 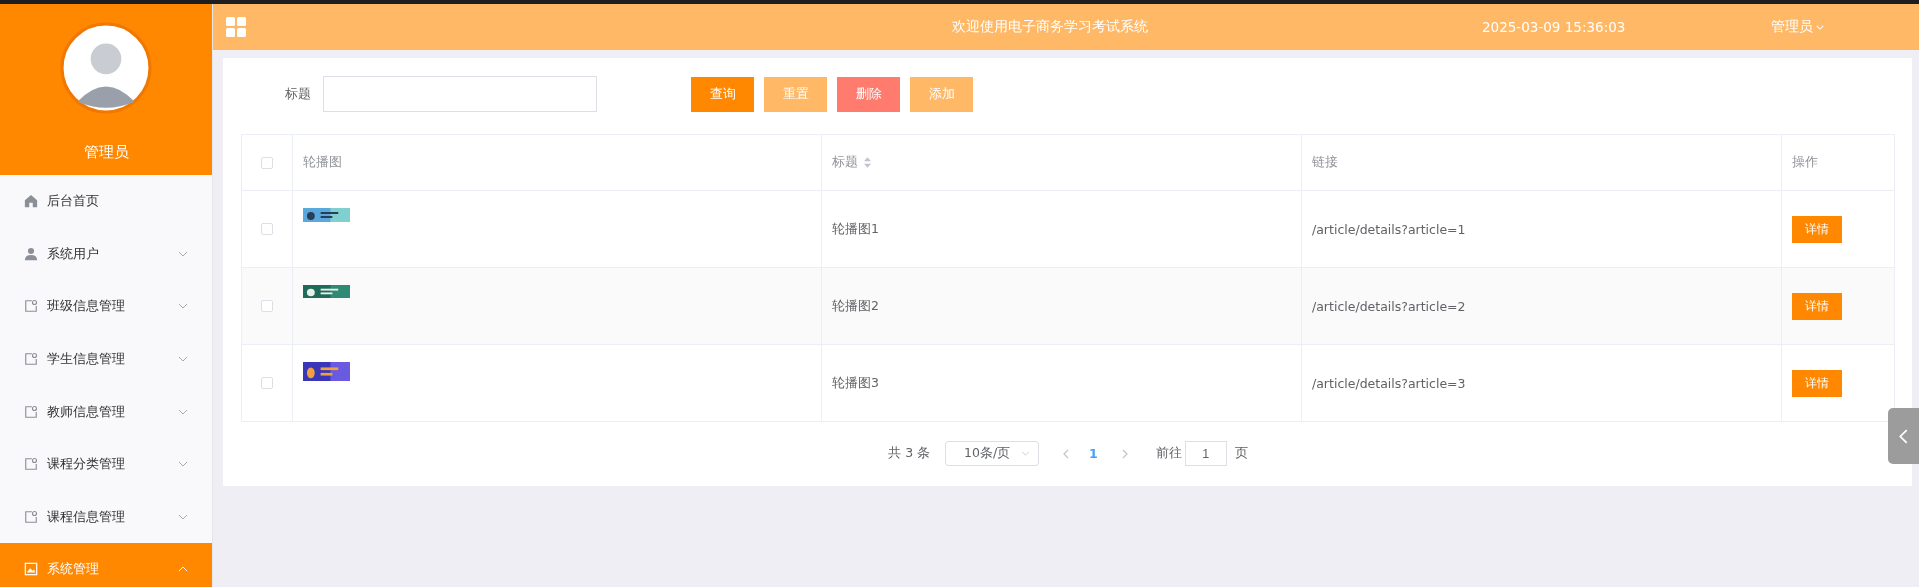 What do you see at coordinates (1325, 162) in the screenshot?
I see `column-header: 链接` at bounding box center [1325, 162].